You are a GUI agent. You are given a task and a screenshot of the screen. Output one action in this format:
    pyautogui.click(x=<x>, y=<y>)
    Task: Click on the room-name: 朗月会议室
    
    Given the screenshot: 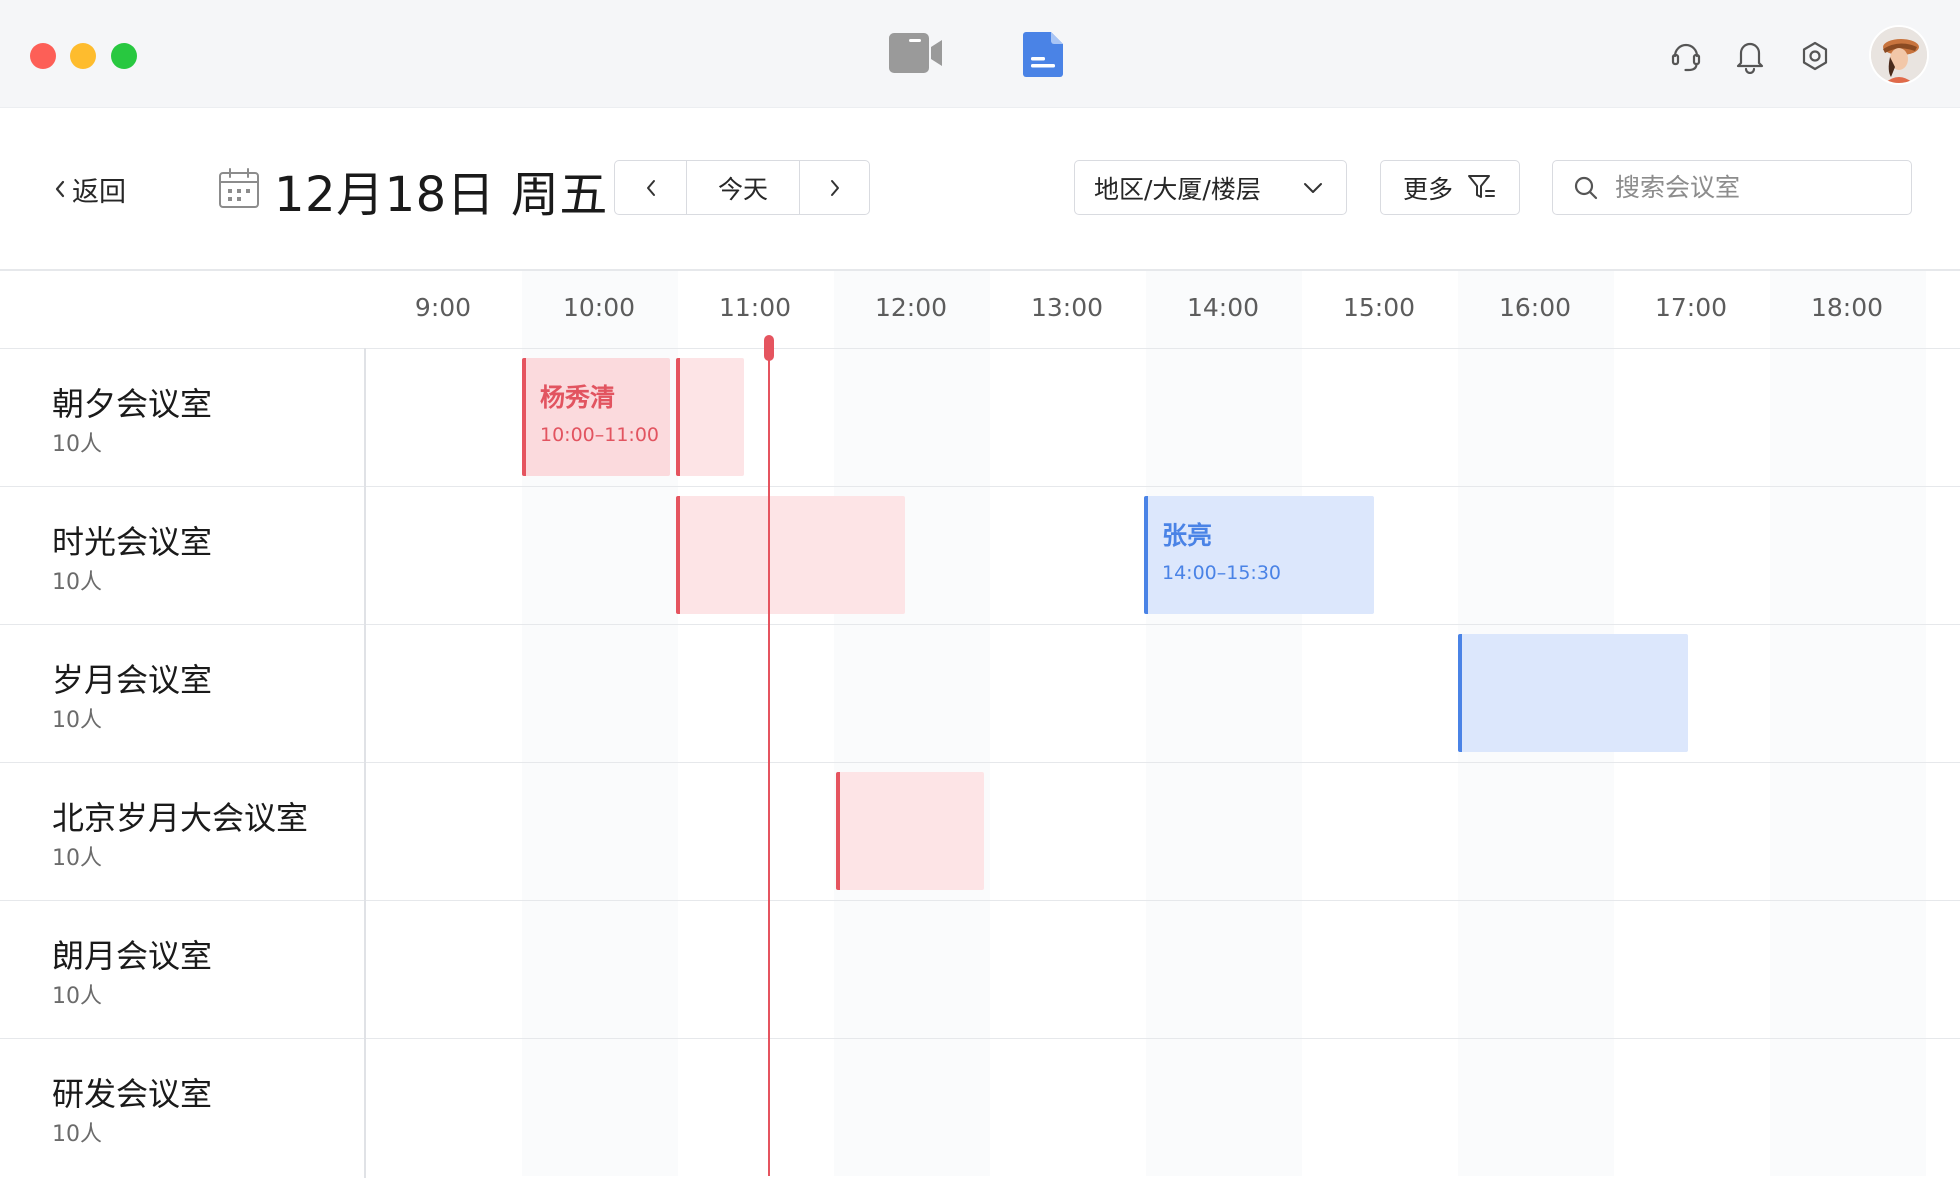 What is the action you would take?
    pyautogui.click(x=132, y=956)
    